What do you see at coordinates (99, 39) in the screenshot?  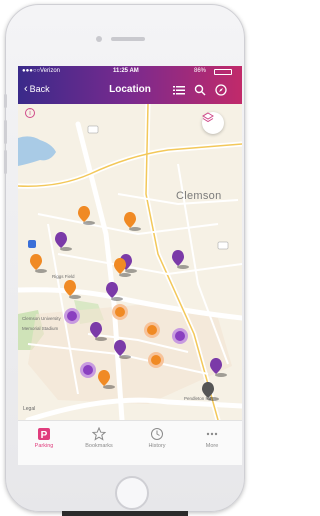 I see `front-camera` at bounding box center [99, 39].